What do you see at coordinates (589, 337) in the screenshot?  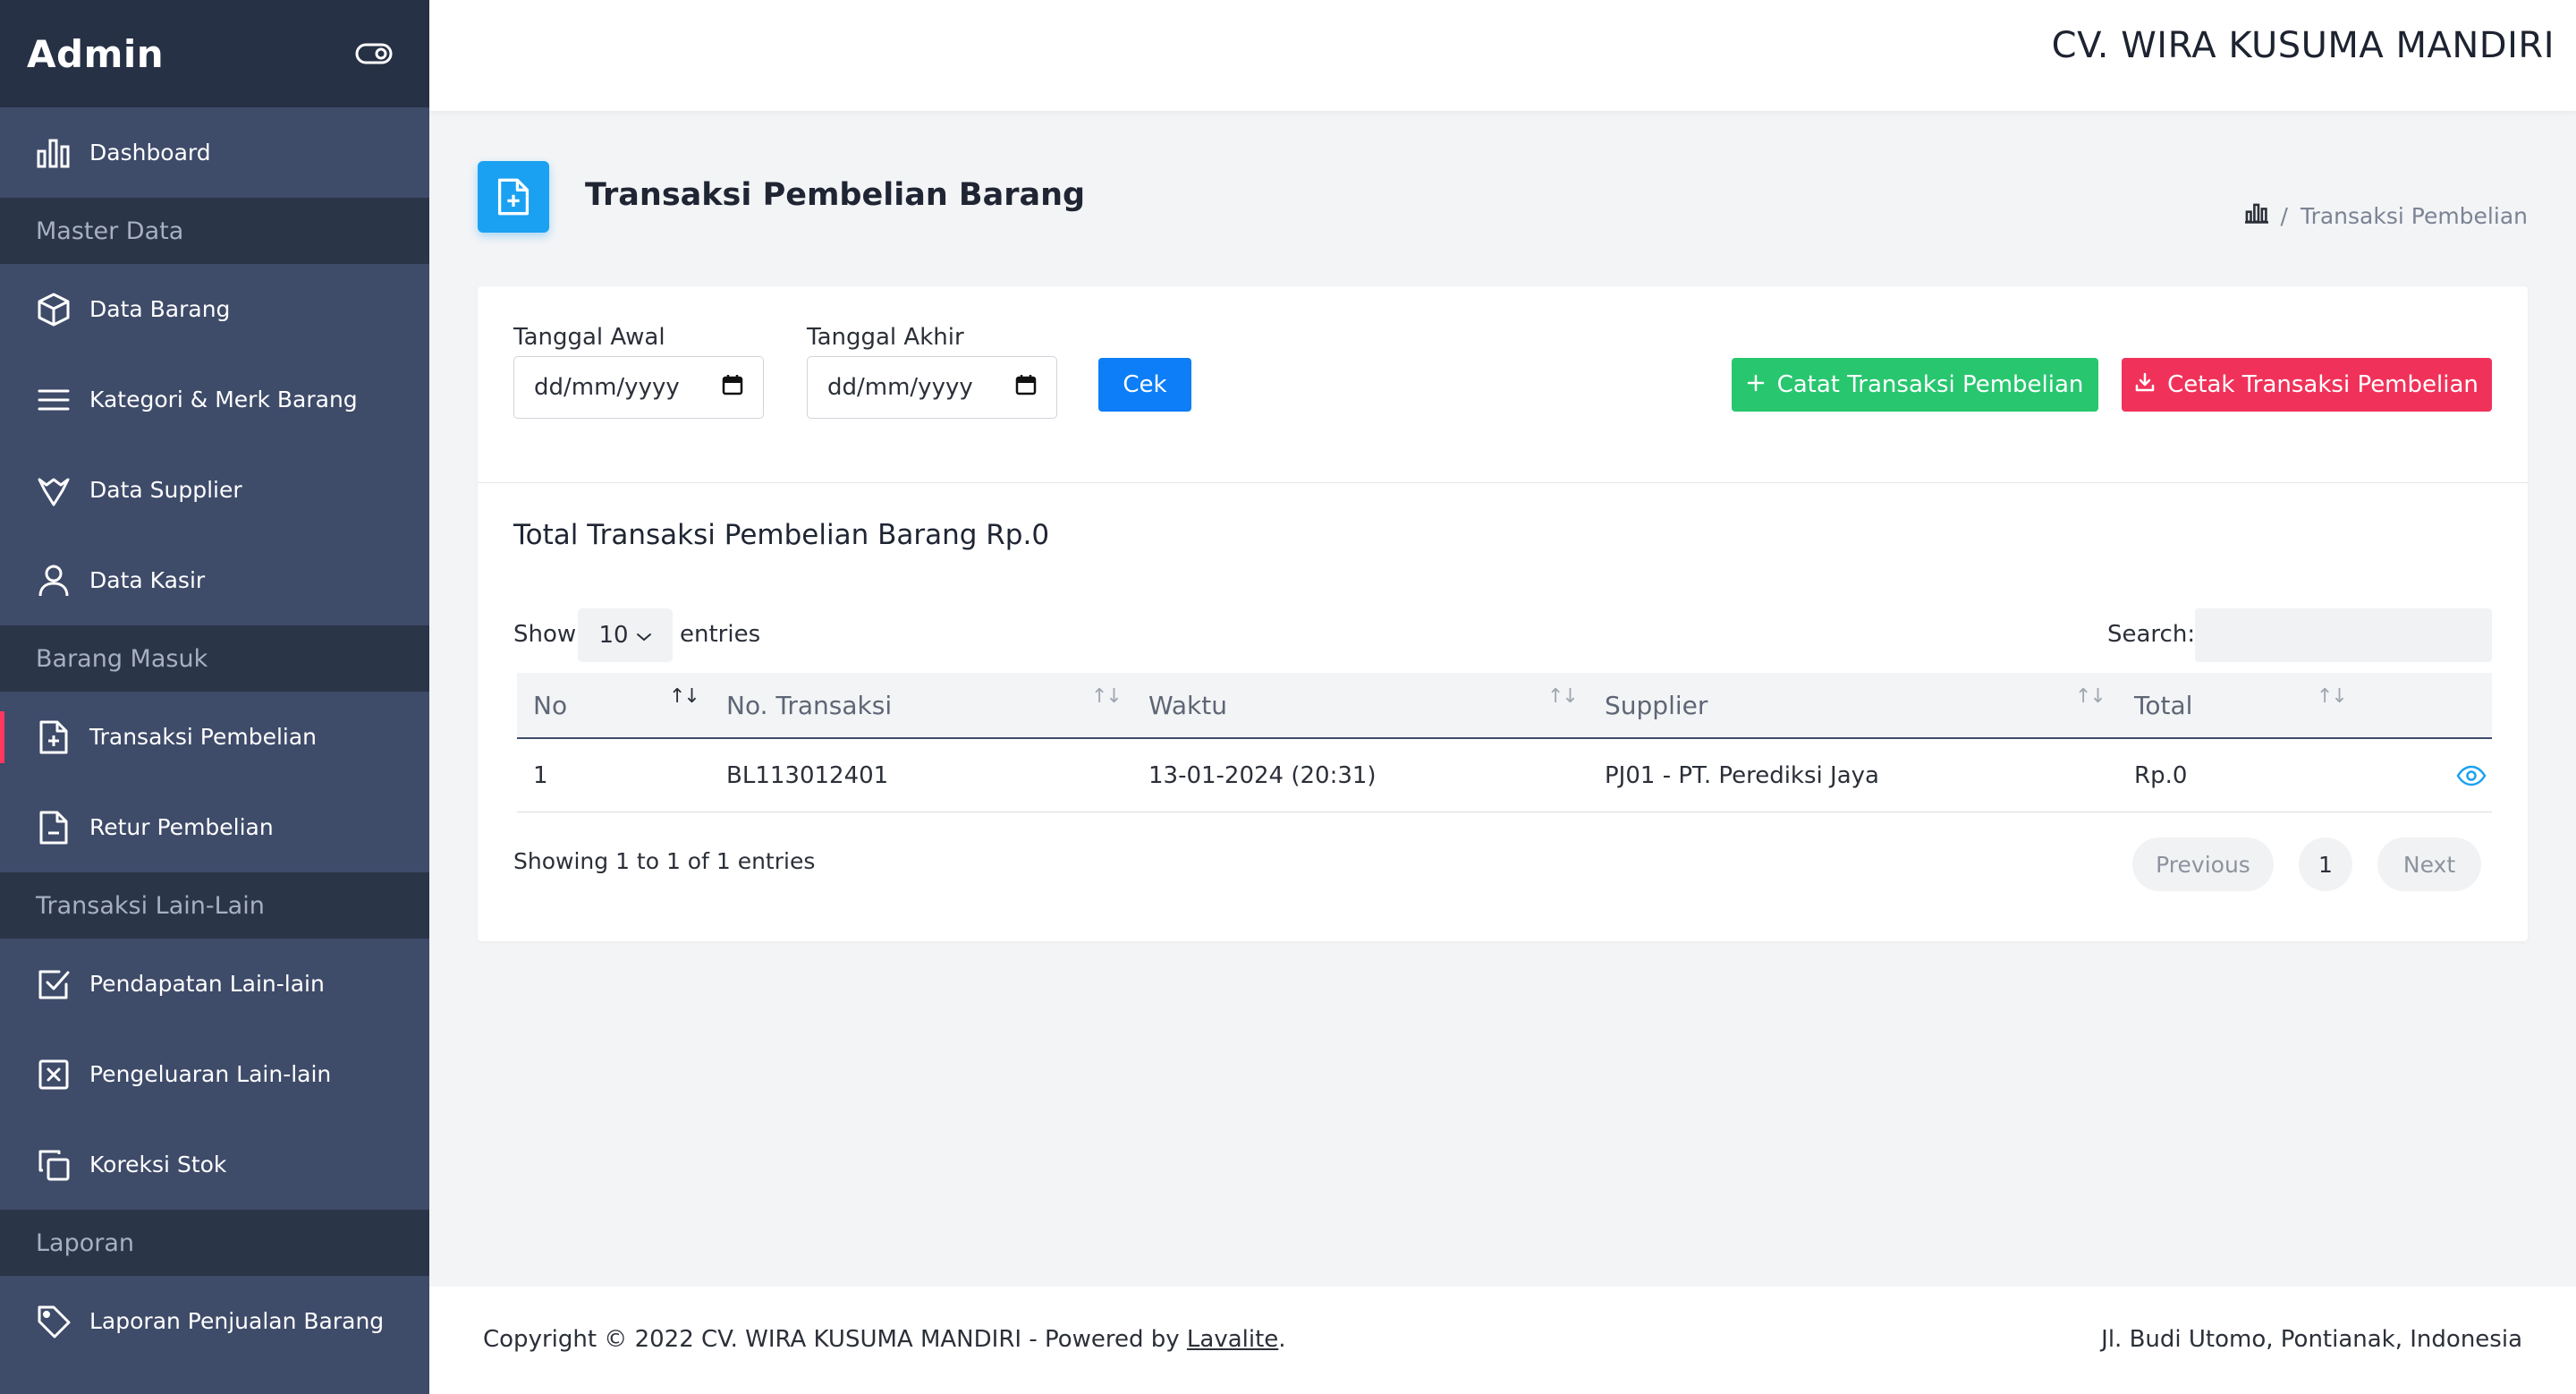 I see `start-date-label: Tanggal Awal` at bounding box center [589, 337].